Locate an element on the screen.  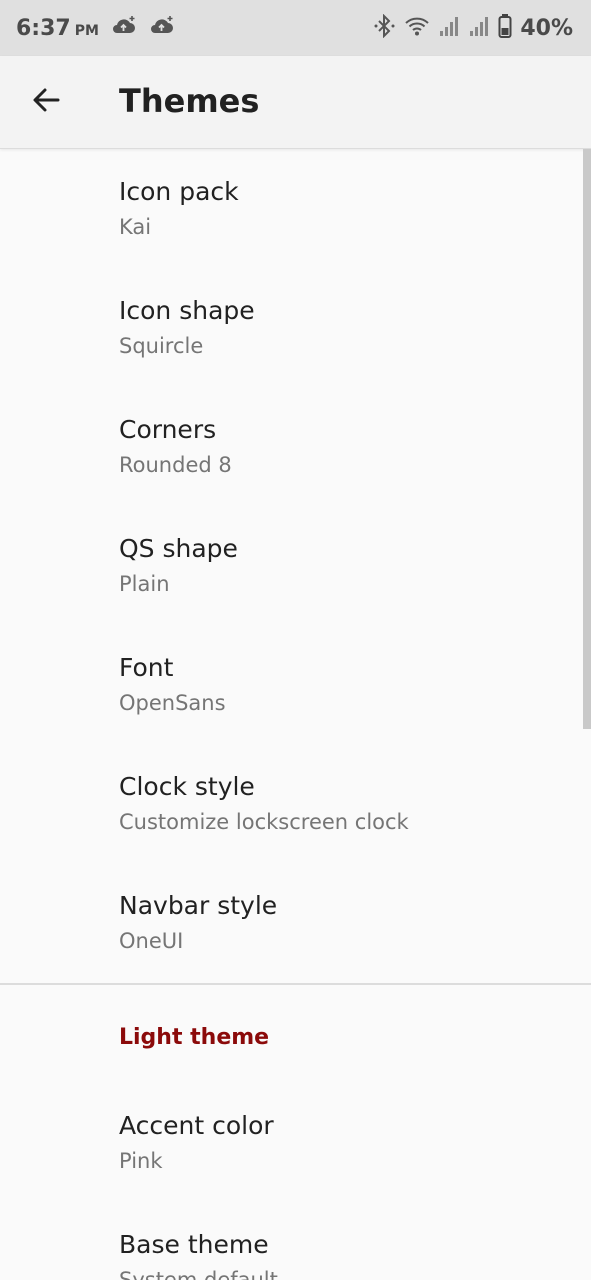
pref-corners: Corners Rounded 8 is located at coordinates (291, 446).